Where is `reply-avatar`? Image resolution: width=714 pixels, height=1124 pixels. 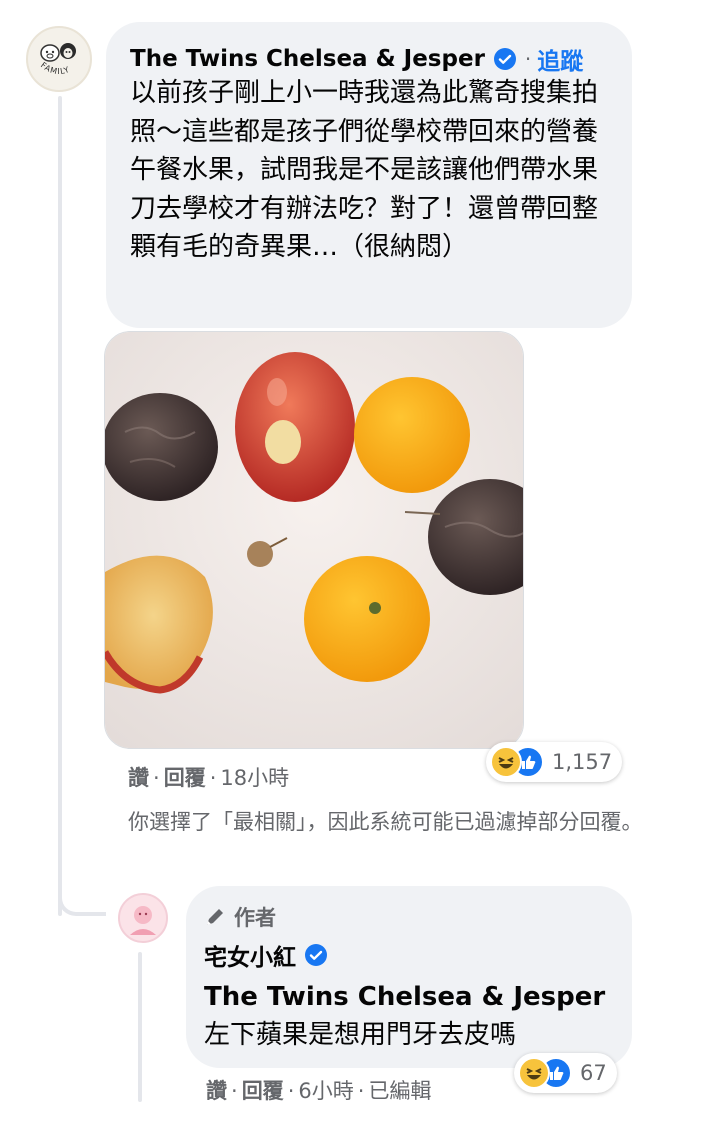
reply-avatar is located at coordinates (143, 918).